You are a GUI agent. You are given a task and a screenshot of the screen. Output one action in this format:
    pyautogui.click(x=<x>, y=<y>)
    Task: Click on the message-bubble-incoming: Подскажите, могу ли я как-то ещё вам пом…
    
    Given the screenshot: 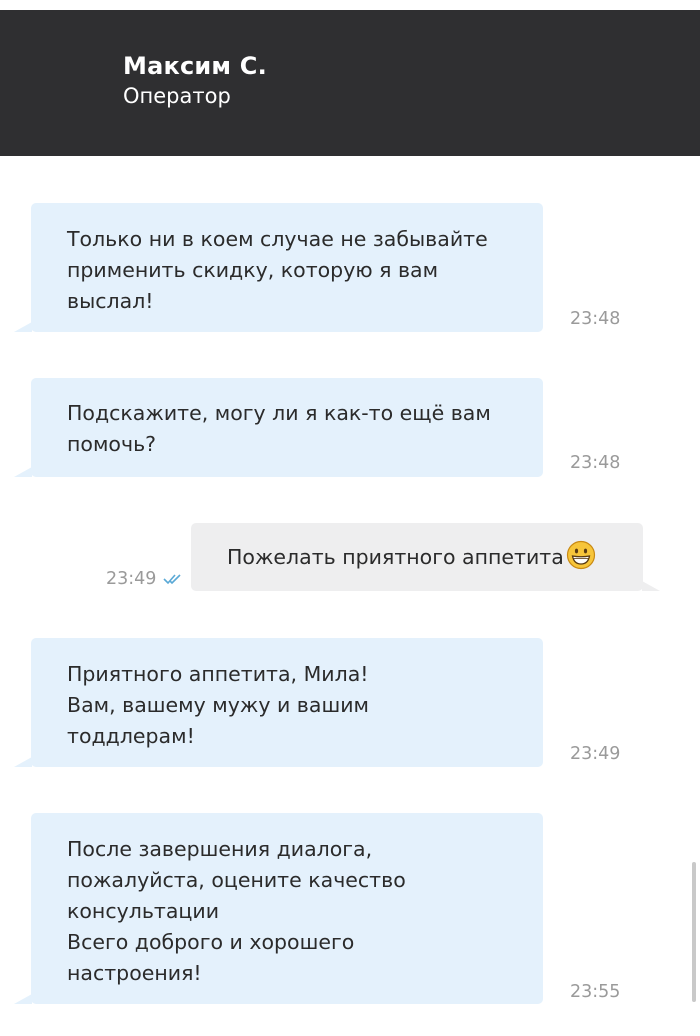 What is the action you would take?
    pyautogui.click(x=278, y=427)
    